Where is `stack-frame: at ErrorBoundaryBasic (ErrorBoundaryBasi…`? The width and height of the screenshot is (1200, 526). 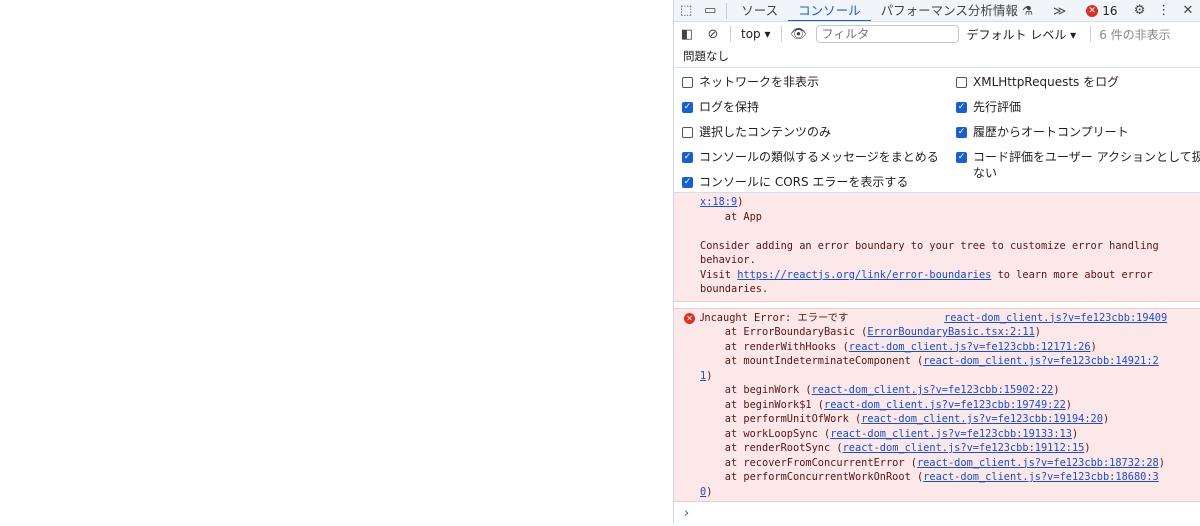
stack-frame: at ErrorBoundaryBasic (ErrorBoundaryBasi… is located at coordinates (950, 332).